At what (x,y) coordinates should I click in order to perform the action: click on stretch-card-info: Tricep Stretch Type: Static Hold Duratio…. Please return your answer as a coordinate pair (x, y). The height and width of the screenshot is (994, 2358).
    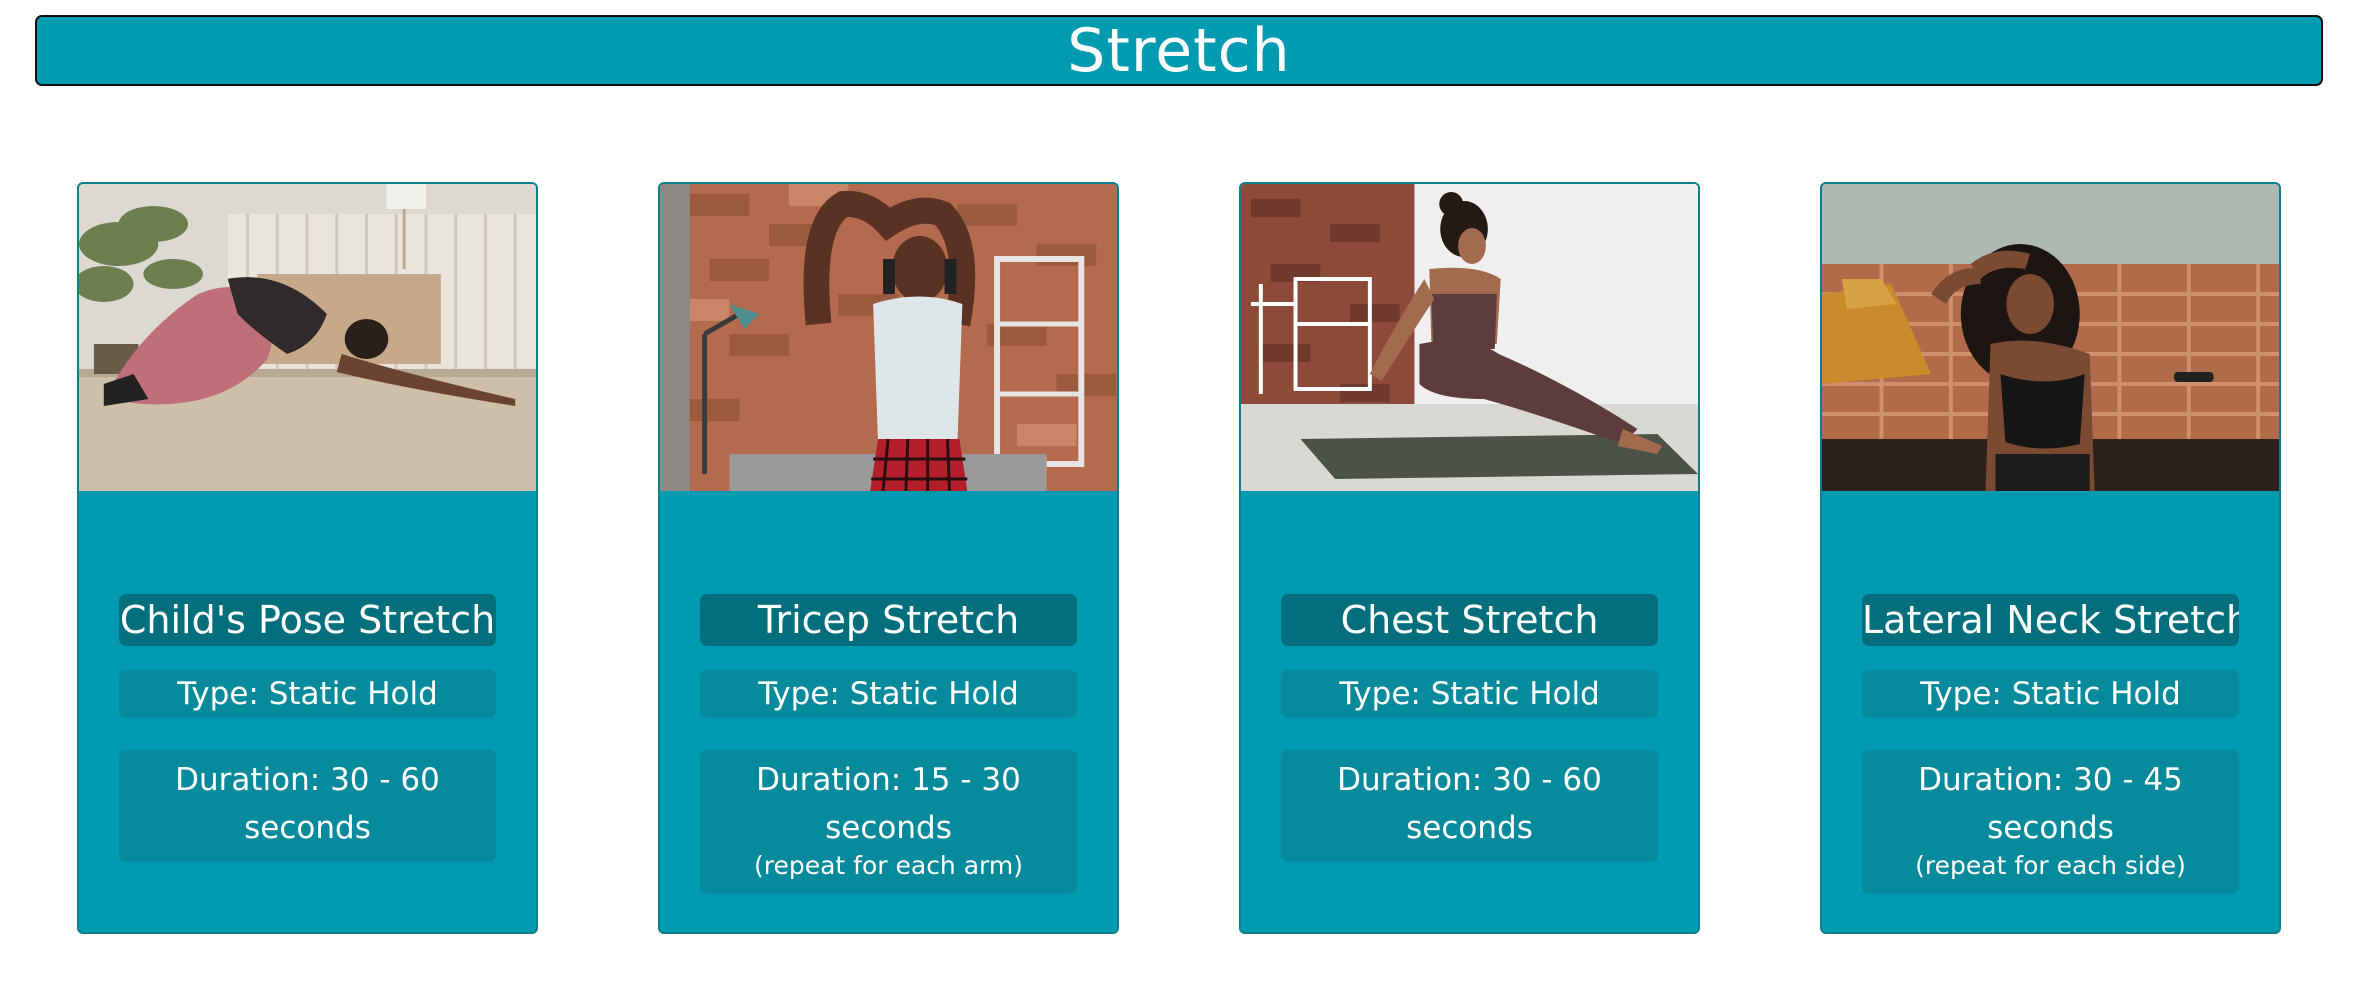
    Looking at the image, I should click on (888, 744).